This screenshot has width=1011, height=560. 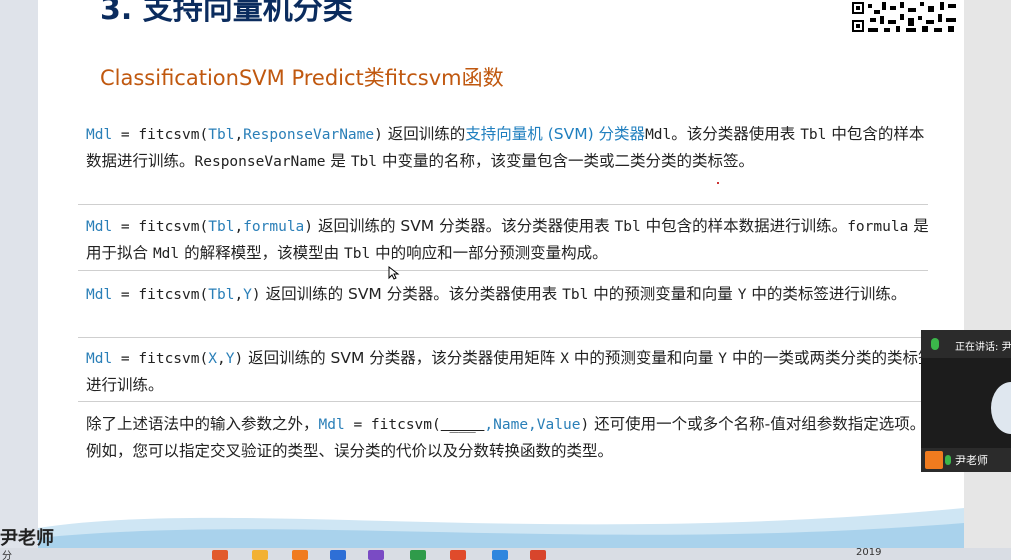 What do you see at coordinates (402, 358) in the screenshot?
I see `description-text: 返回训练的 SVM 分类器，该分类器使用矩阵` at bounding box center [402, 358].